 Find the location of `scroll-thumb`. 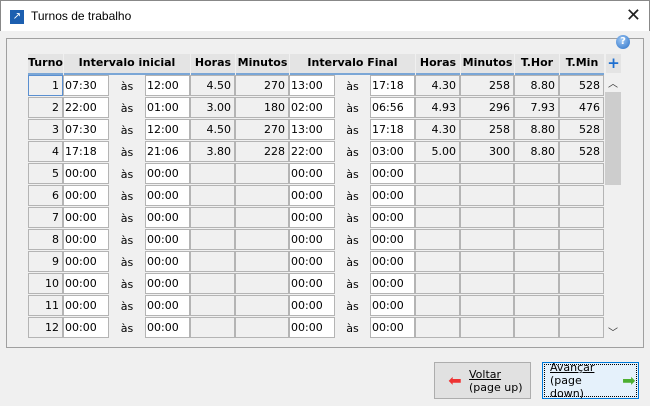

scroll-thumb is located at coordinates (613, 138).